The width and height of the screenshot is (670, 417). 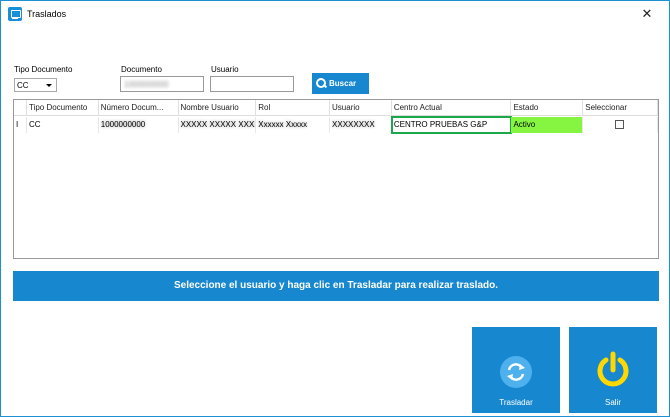 I want to click on refresh-icon, so click(x=516, y=372).